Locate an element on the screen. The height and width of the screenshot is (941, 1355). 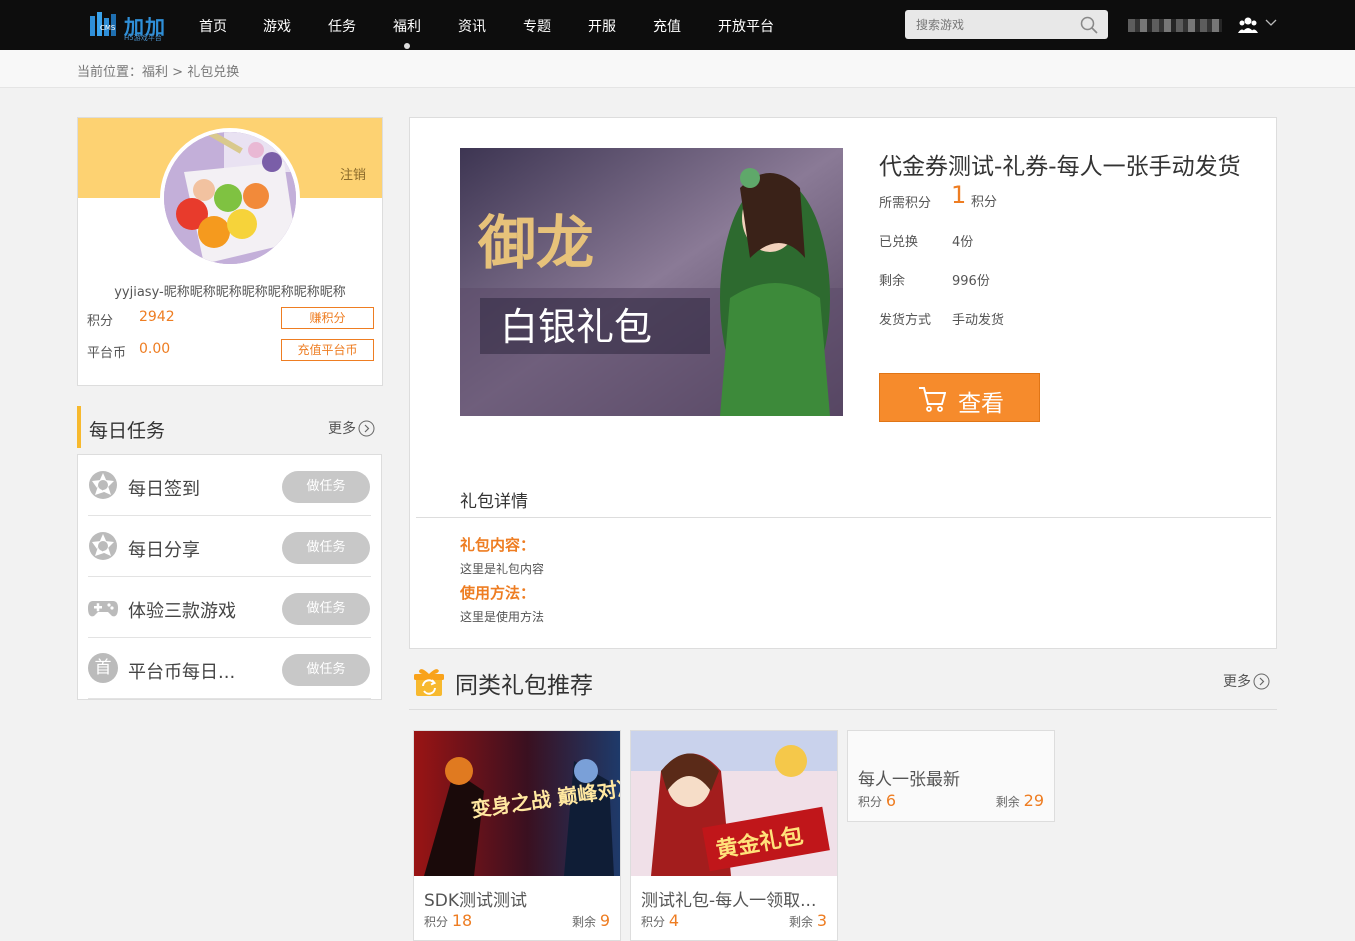
section-accent-bar is located at coordinates (79, 427).